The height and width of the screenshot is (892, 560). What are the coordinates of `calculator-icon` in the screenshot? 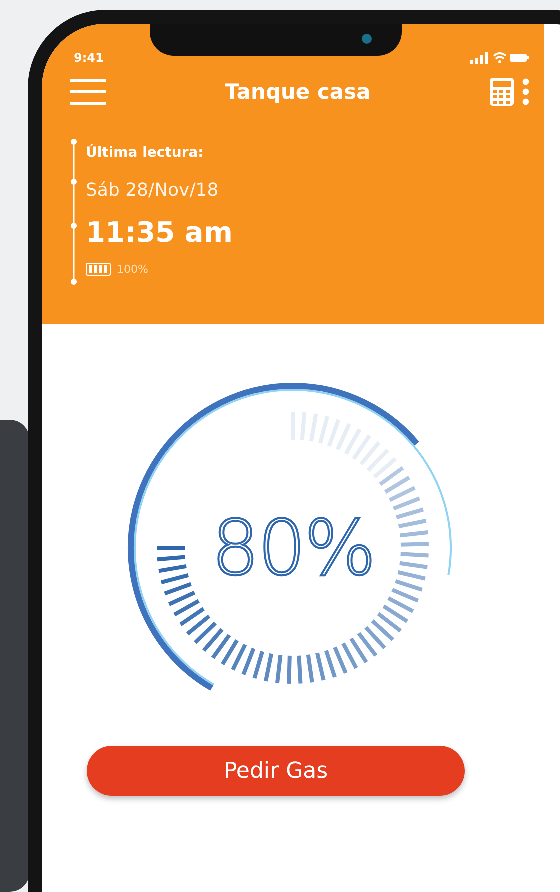 It's located at (502, 92).